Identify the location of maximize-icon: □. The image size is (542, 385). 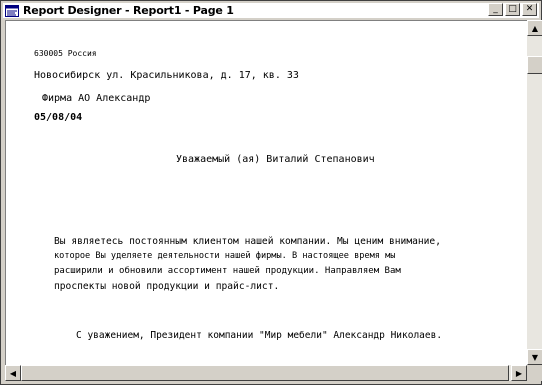
(512, 9).